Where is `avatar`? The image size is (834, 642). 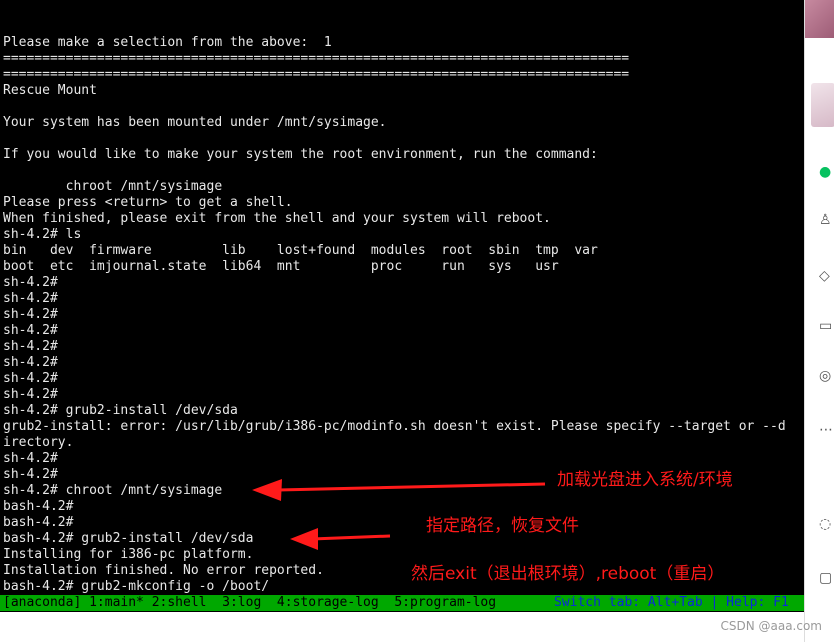 avatar is located at coordinates (822, 105).